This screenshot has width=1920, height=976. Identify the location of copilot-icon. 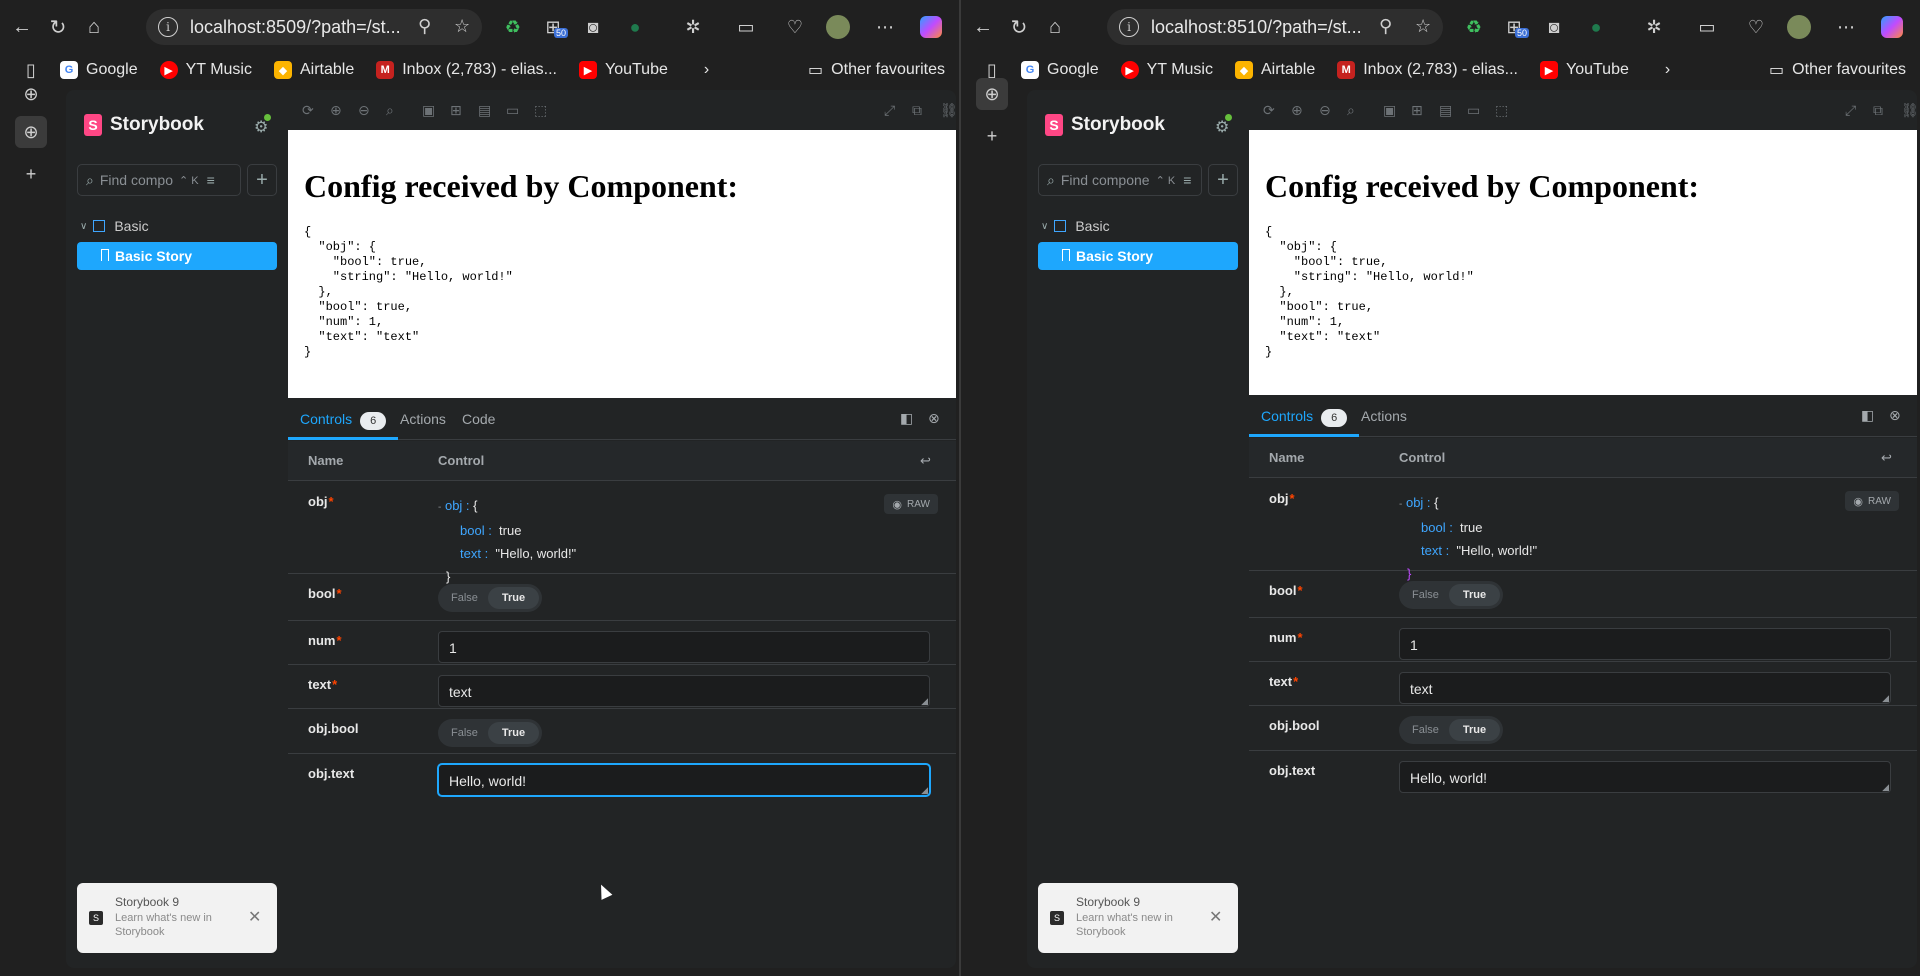
(1892, 27).